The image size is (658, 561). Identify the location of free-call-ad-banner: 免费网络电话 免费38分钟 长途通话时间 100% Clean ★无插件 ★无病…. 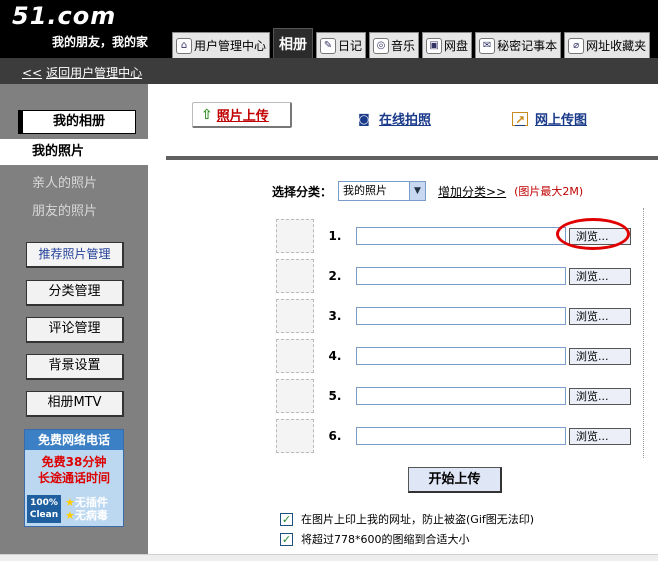
(74, 478).